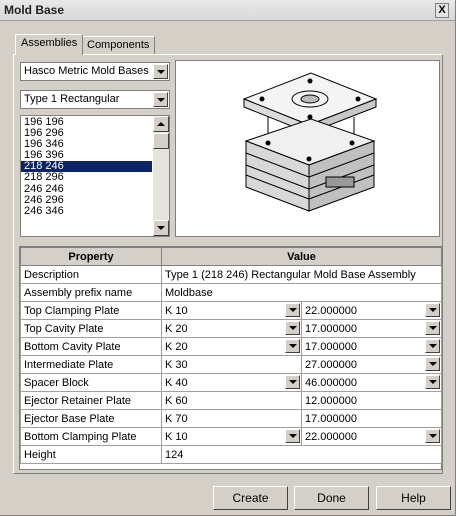 The width and height of the screenshot is (456, 516). I want to click on code-cell: K 70, so click(231, 418).